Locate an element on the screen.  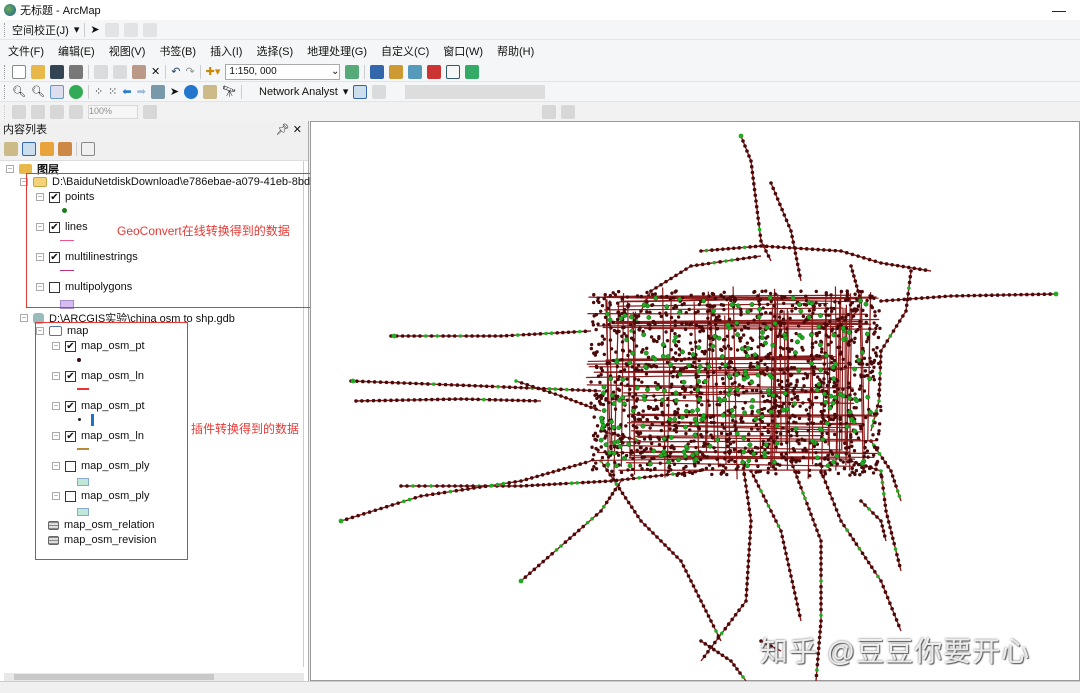
options-icon is located at coordinates (88, 148).